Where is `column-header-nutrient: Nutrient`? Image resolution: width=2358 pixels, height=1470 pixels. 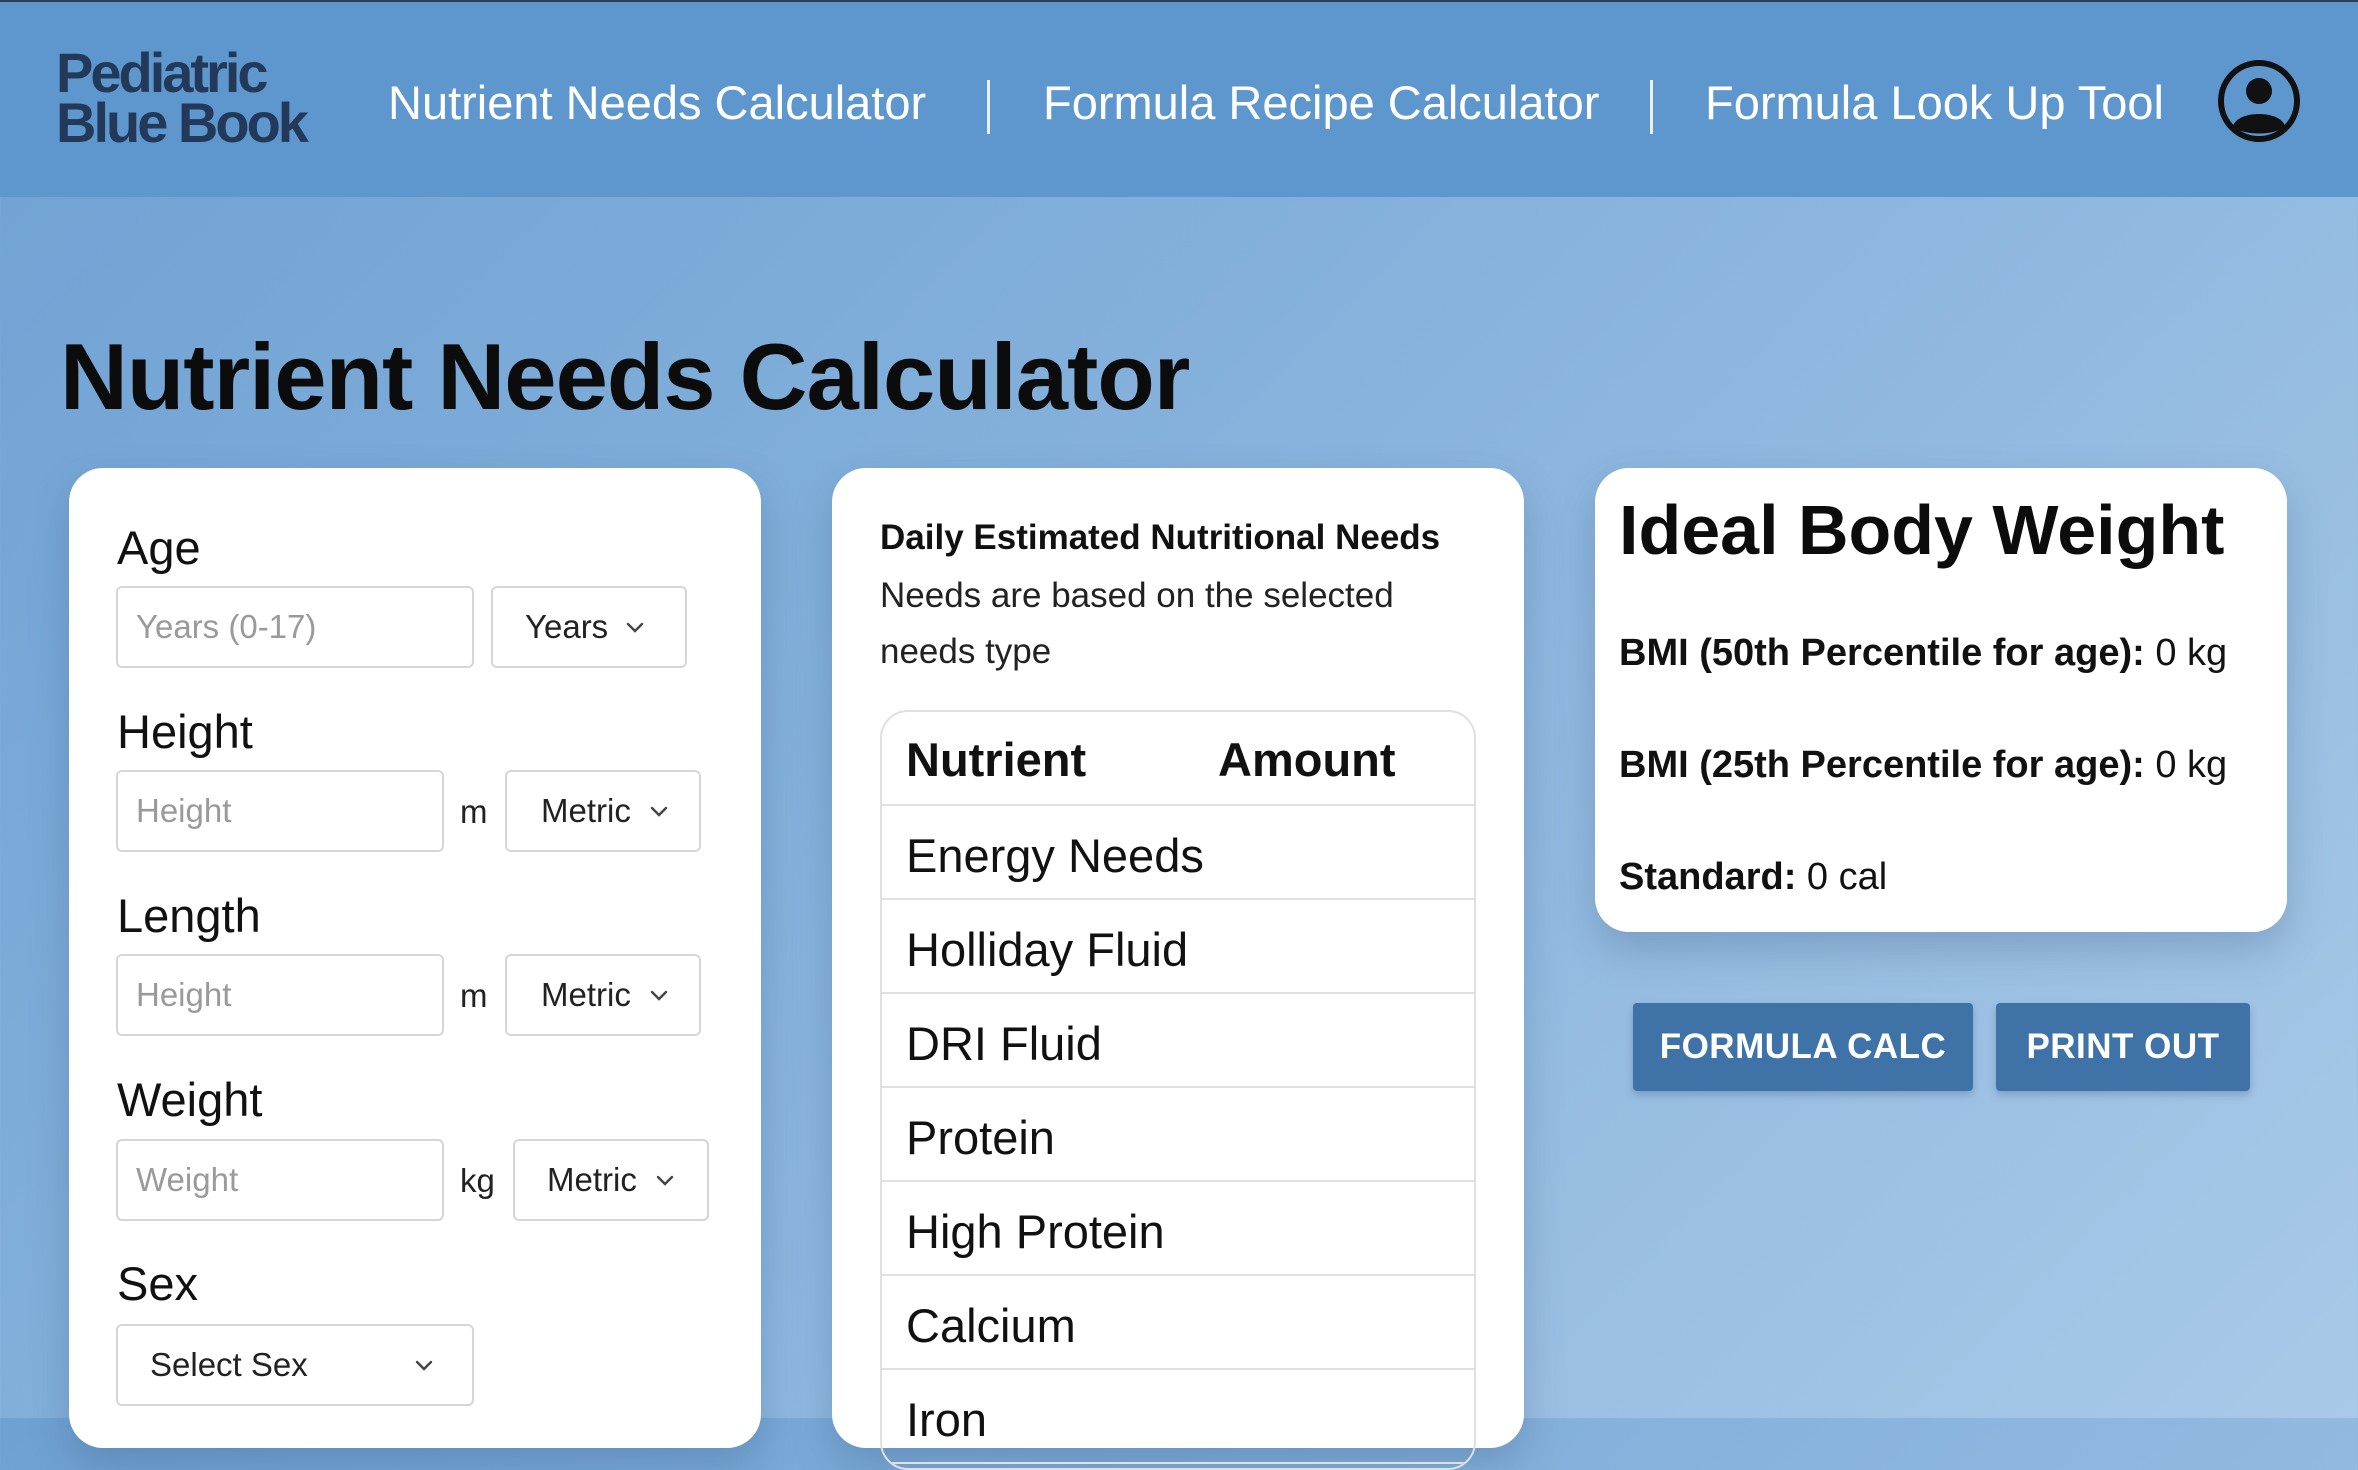
column-header-nutrient: Nutrient is located at coordinates (996, 759).